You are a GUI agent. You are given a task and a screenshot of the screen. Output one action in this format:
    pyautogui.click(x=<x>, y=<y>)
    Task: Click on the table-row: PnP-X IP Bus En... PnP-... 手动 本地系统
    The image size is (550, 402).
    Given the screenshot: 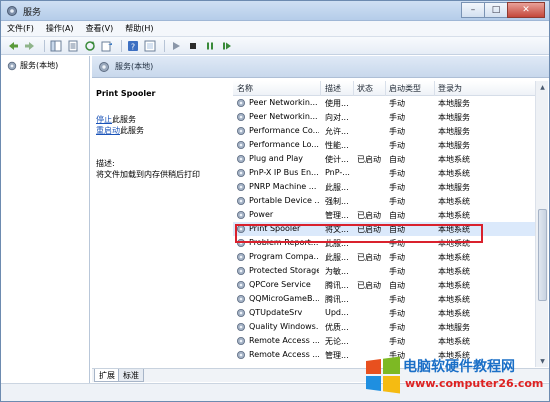 What is the action you would take?
    pyautogui.click(x=384, y=173)
    